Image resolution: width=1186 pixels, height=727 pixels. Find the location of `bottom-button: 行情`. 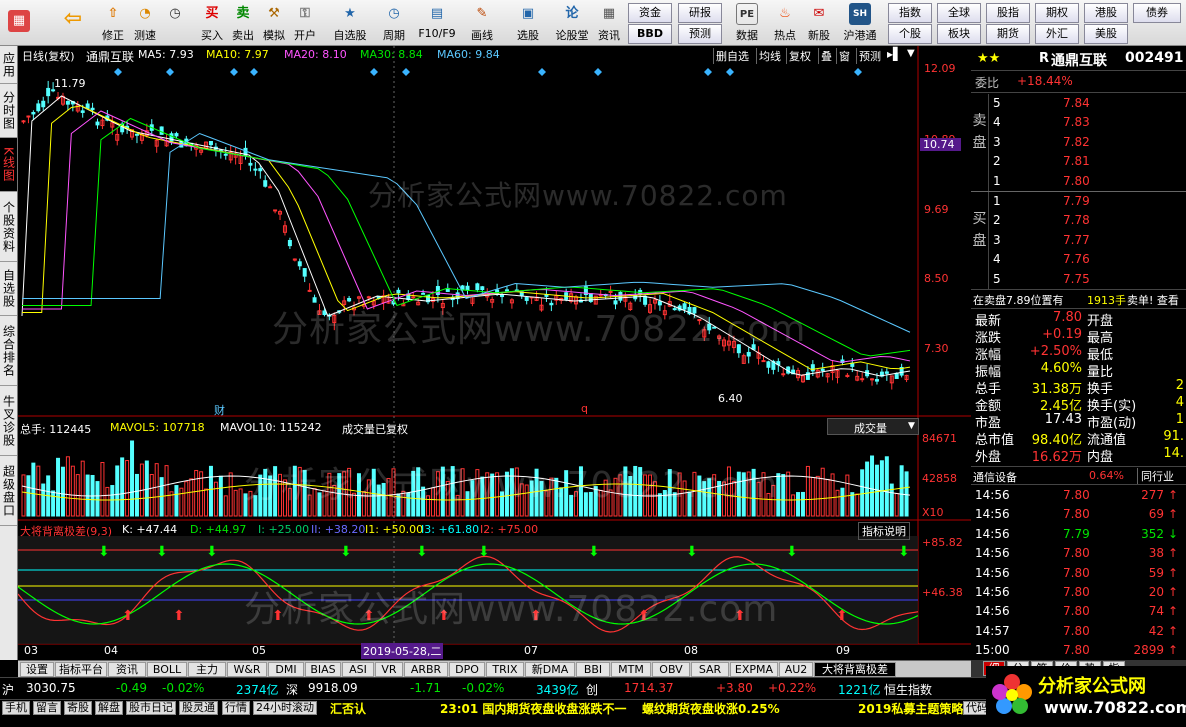

bottom-button: 行情 is located at coordinates (236, 708).